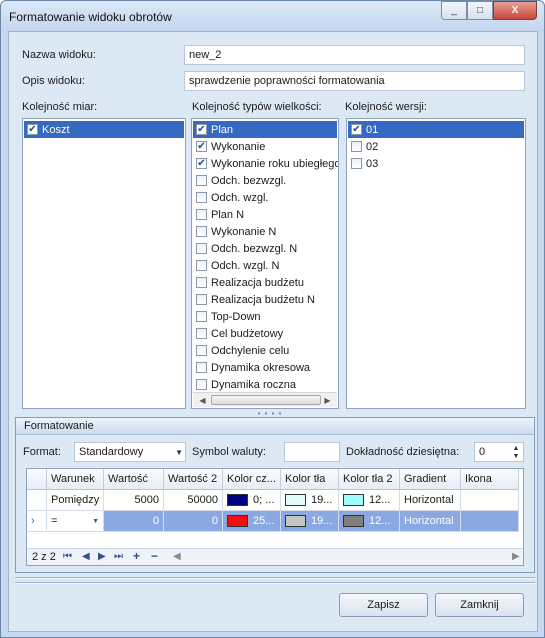 The image size is (545, 638). What do you see at coordinates (265, 350) in the screenshot?
I see `value-type-item: Odchylenie celu` at bounding box center [265, 350].